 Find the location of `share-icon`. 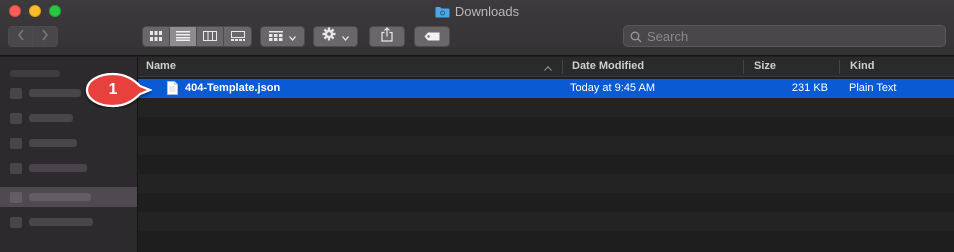

share-icon is located at coordinates (387, 36).